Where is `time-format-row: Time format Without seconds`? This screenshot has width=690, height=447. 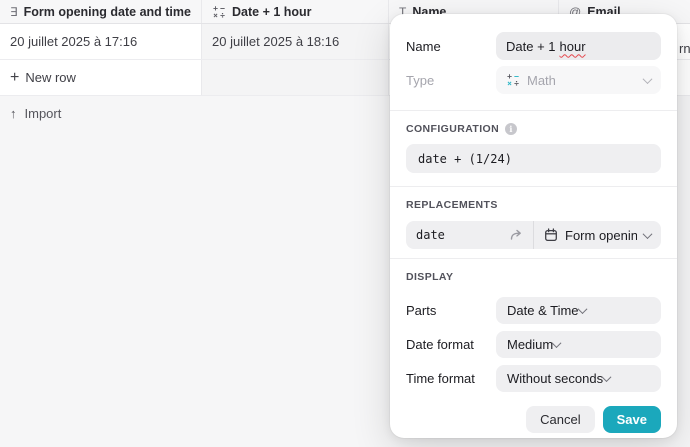
time-format-row: Time format Without seconds is located at coordinates (533, 378).